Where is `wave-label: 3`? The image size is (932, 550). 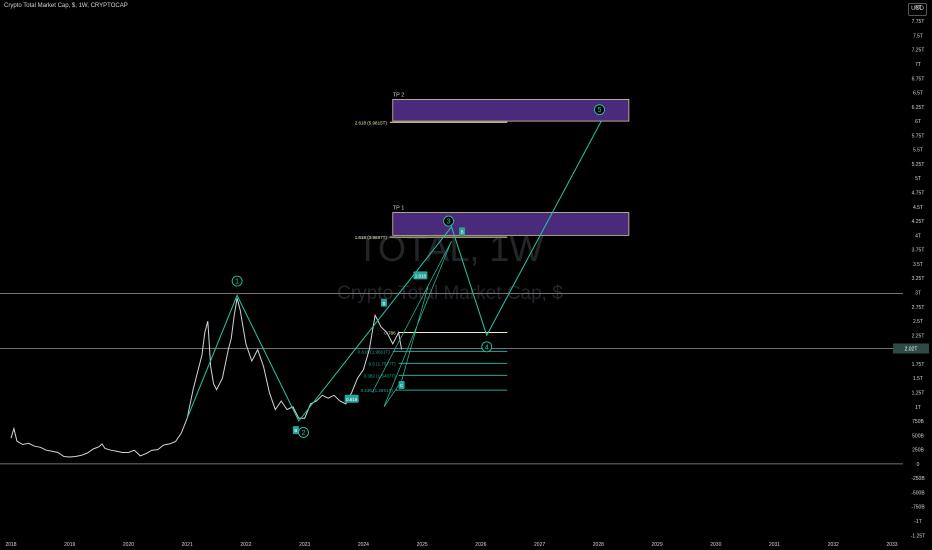 wave-label: 3 is located at coordinates (449, 222).